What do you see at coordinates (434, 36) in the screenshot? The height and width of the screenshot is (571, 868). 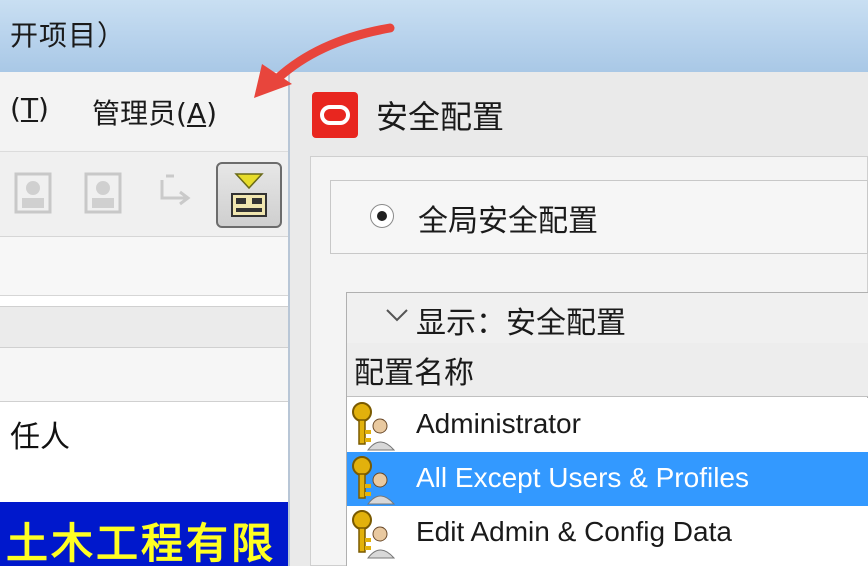 I see `background-window-titlebar` at bounding box center [434, 36].